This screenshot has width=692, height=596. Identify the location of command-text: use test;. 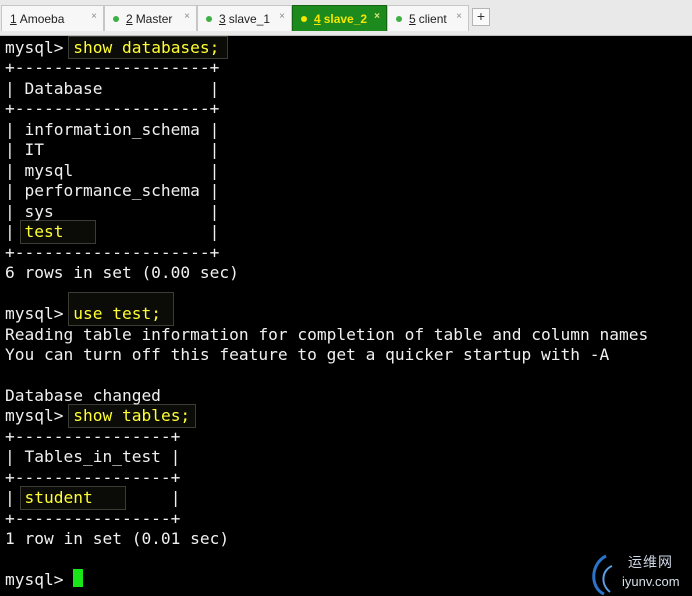
(117, 313).